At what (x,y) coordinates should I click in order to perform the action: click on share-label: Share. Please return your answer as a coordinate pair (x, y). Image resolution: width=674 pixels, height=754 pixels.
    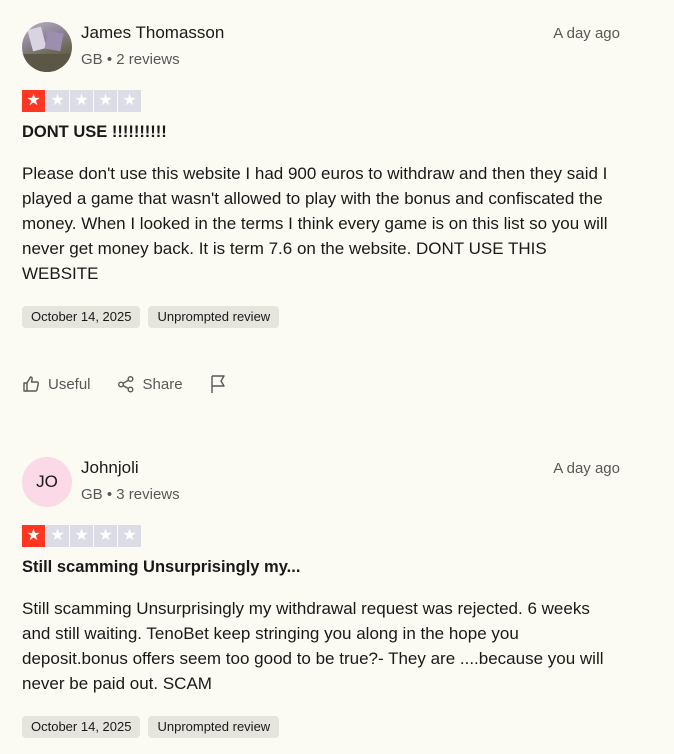
    Looking at the image, I should click on (162, 384).